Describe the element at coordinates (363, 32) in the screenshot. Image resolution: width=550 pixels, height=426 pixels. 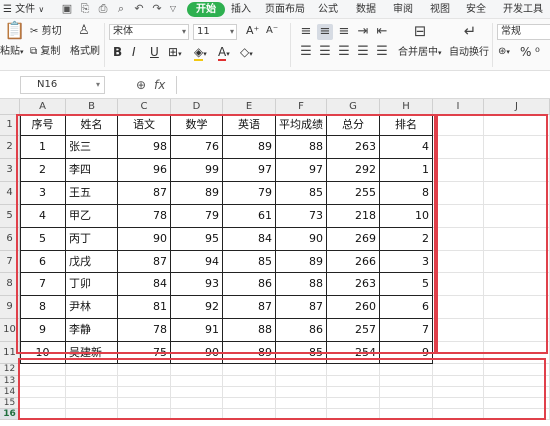
I see `indent-icon: ⇥` at that location.